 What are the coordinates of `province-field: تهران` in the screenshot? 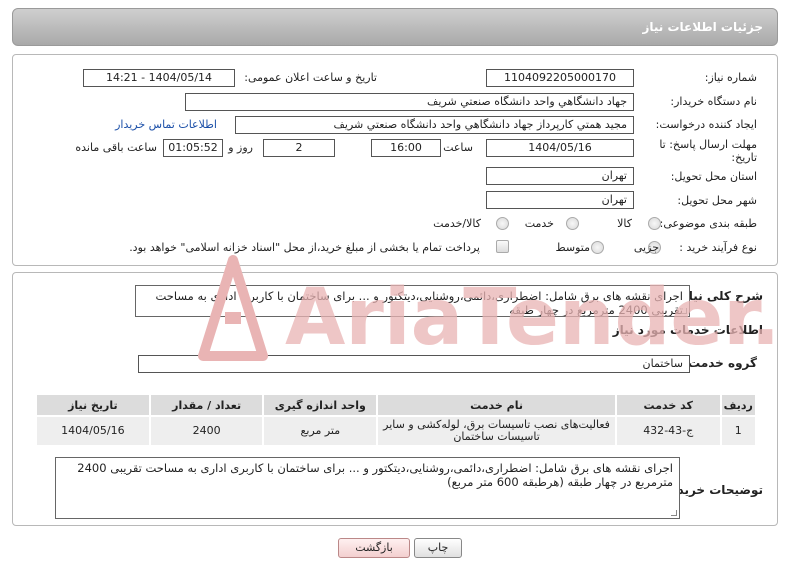 It's located at (560, 176).